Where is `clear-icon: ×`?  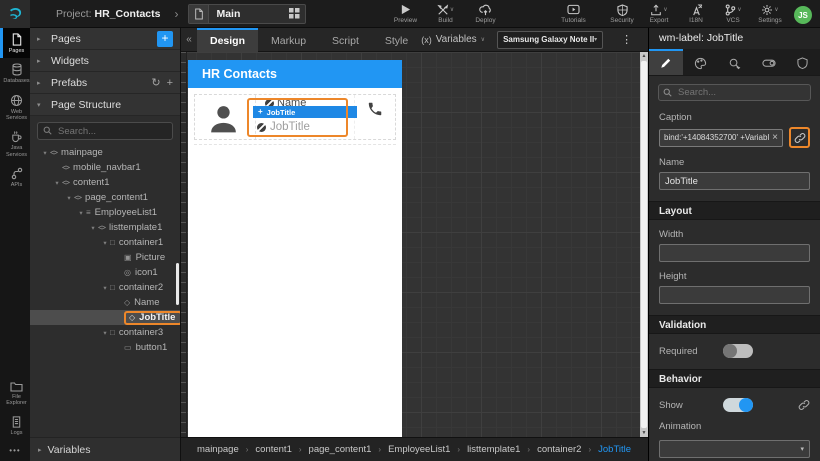
clear-icon: × is located at coordinates (775, 137).